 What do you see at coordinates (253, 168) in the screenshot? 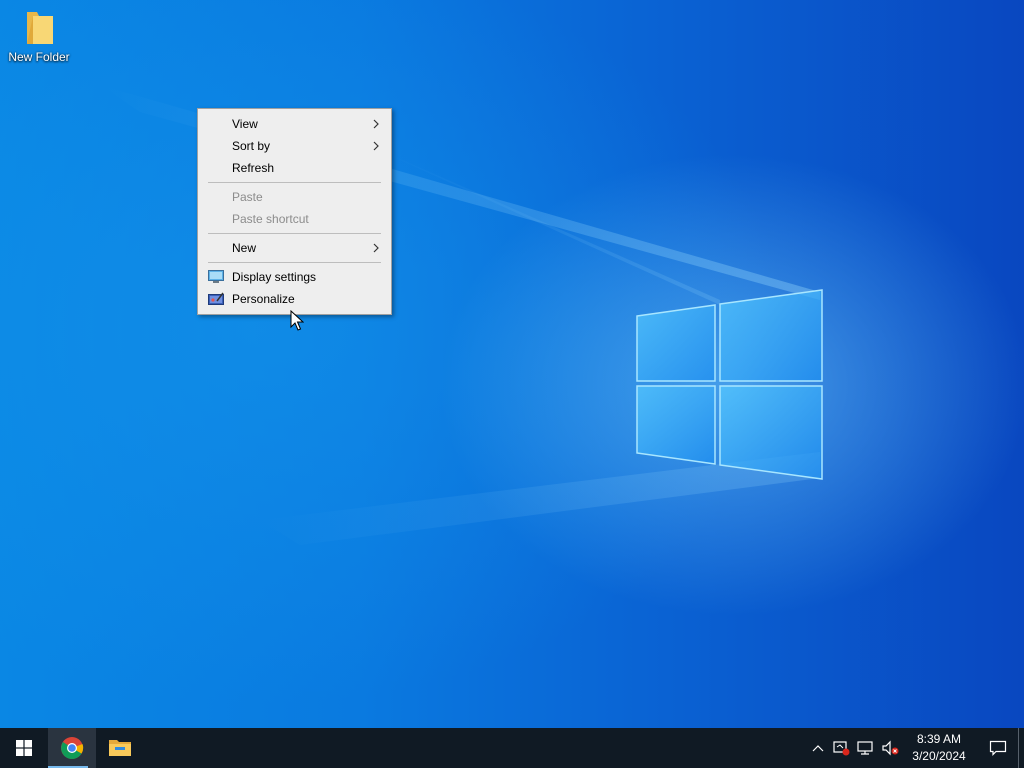
I see `menu-item-label: Refresh` at bounding box center [253, 168].